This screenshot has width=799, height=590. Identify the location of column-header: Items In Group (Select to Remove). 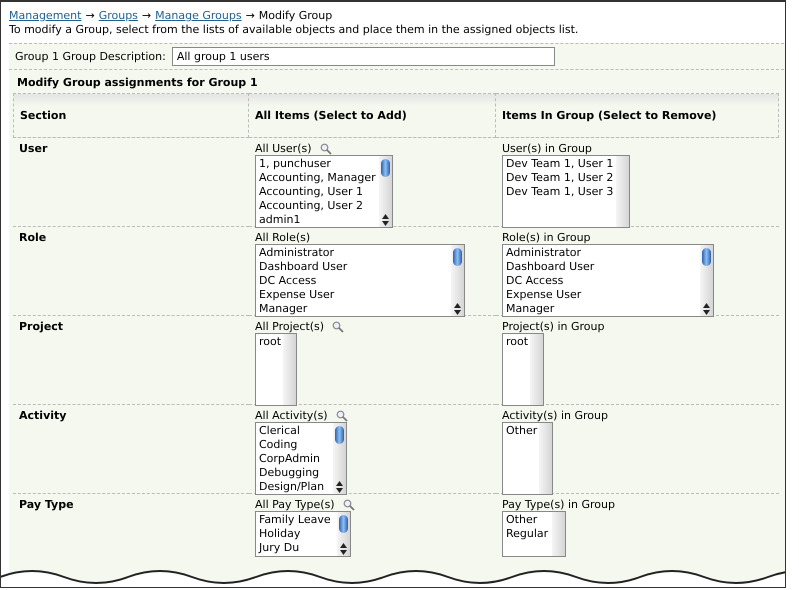
(637, 115).